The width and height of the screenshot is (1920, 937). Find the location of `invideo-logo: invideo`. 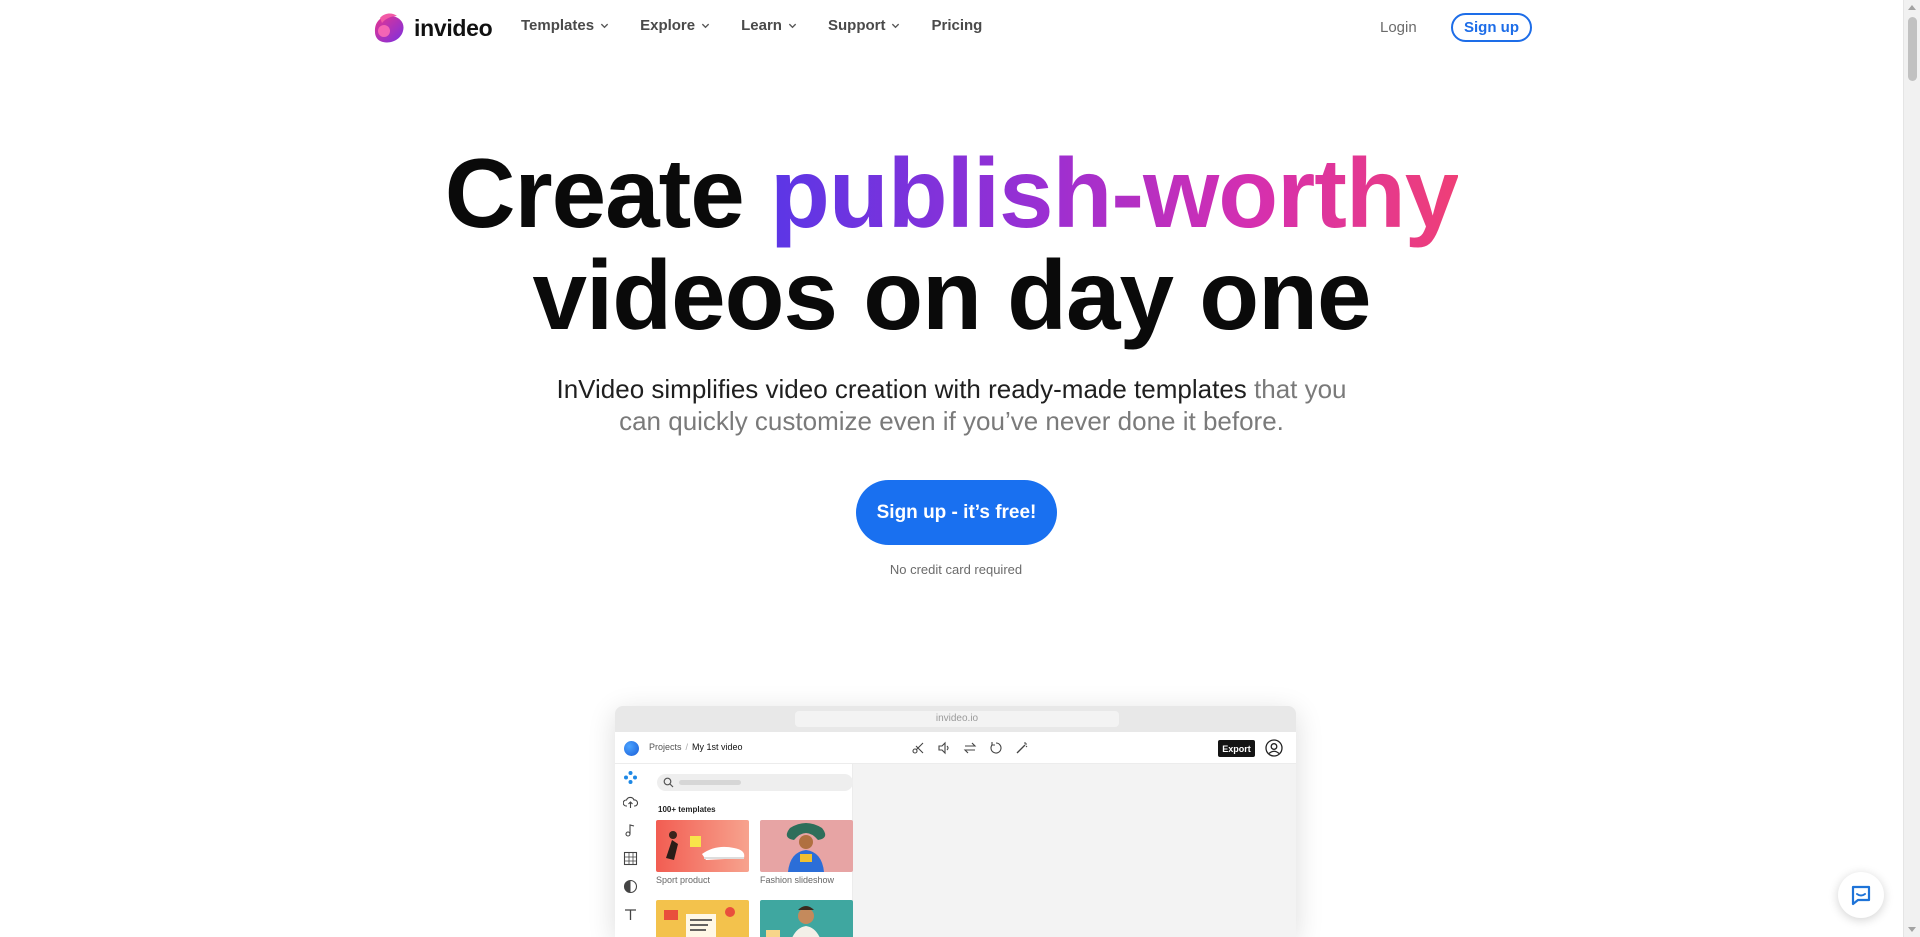

invideo-logo: invideo is located at coordinates (431, 28).